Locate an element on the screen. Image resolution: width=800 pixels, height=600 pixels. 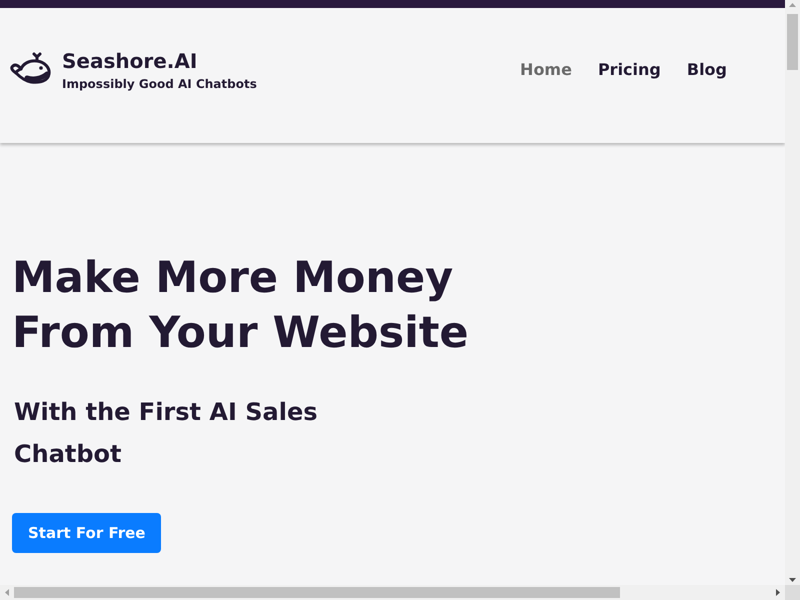
headline: Make More Money is located at coordinates (233, 278).